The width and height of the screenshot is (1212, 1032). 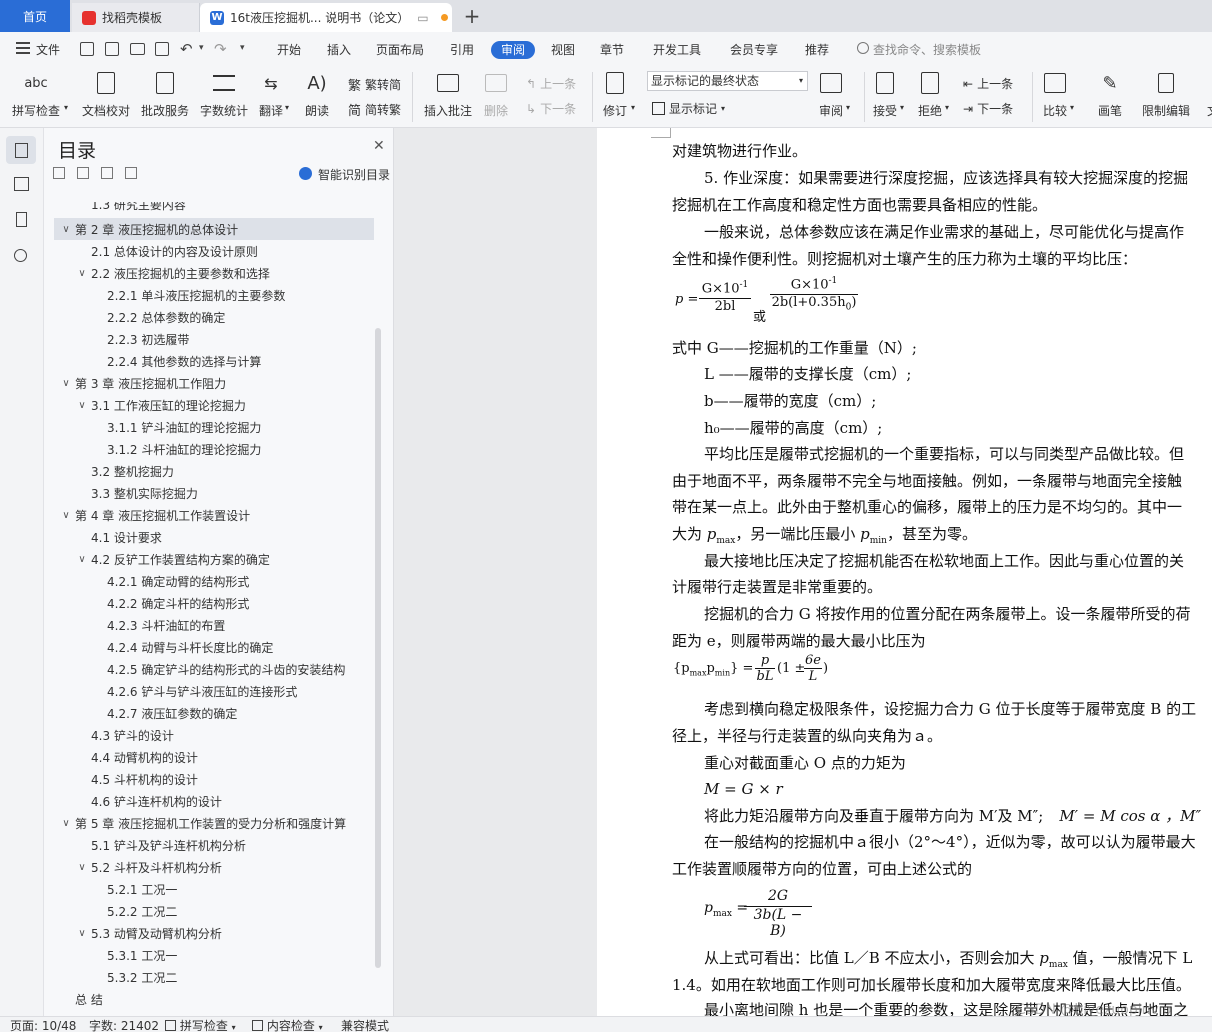 What do you see at coordinates (214, 911) in the screenshot?
I see `toc-item: 5.2.2 工况二` at bounding box center [214, 911].